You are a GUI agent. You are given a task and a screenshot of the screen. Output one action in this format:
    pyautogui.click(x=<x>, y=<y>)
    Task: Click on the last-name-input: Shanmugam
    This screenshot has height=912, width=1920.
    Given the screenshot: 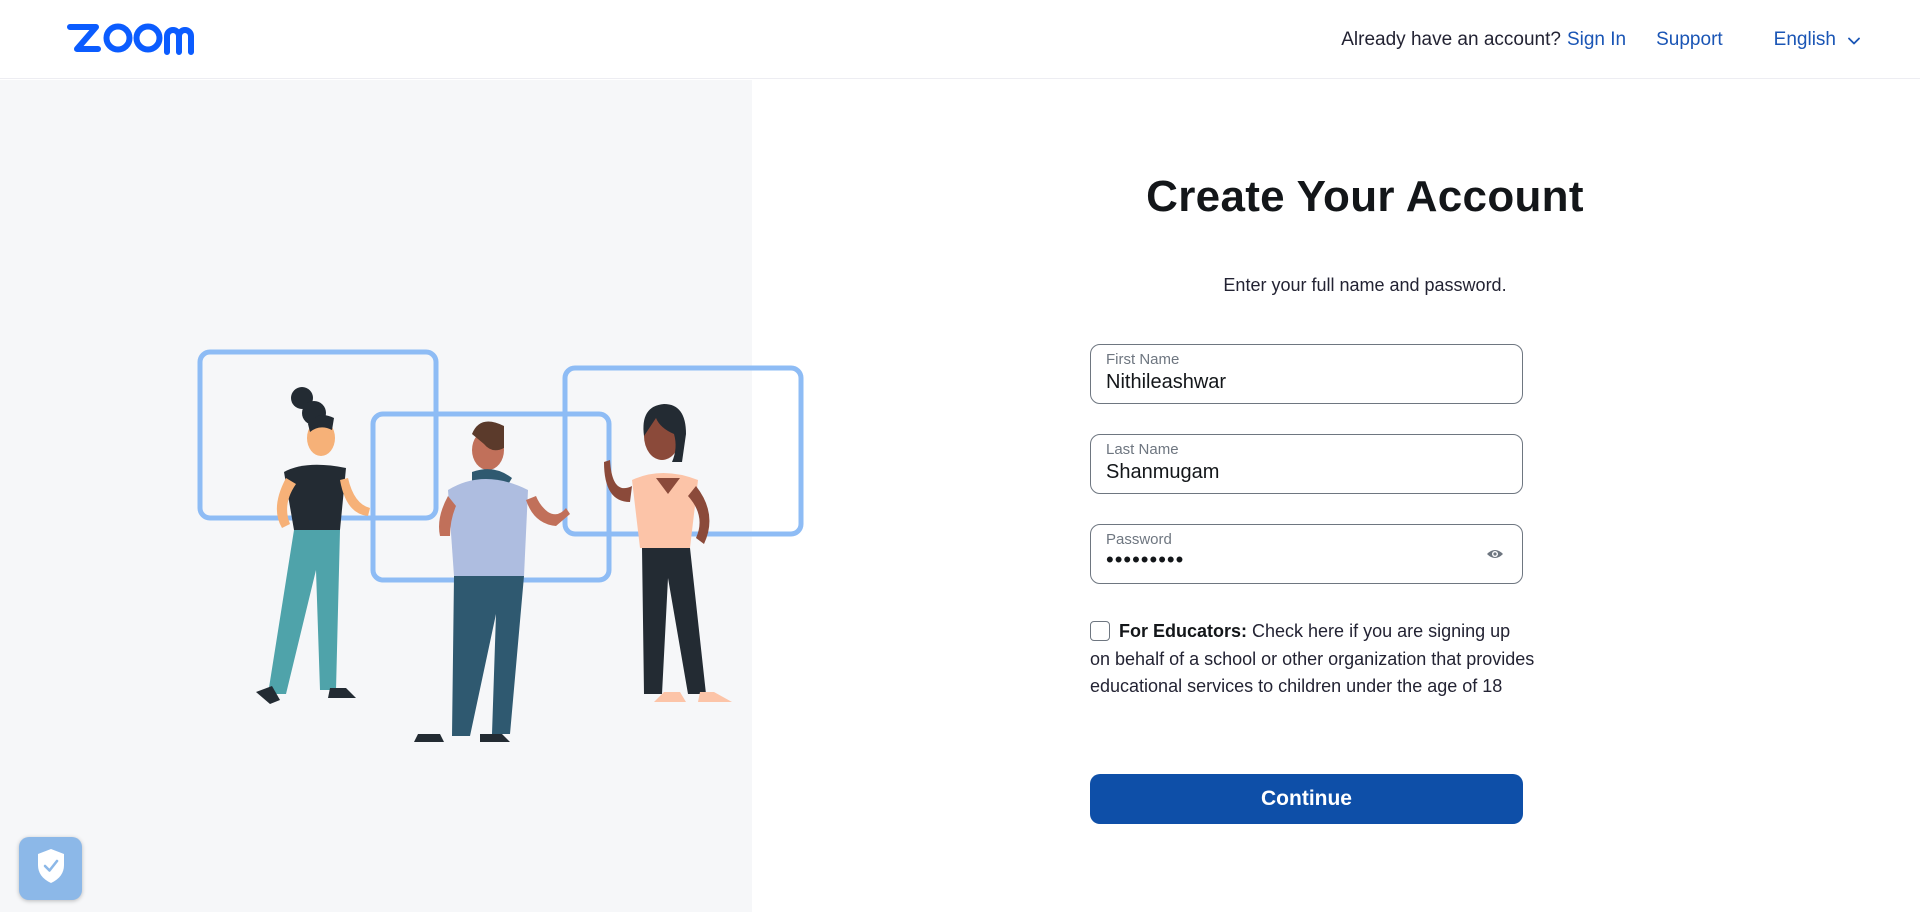 What is the action you would take?
    pyautogui.click(x=1162, y=472)
    